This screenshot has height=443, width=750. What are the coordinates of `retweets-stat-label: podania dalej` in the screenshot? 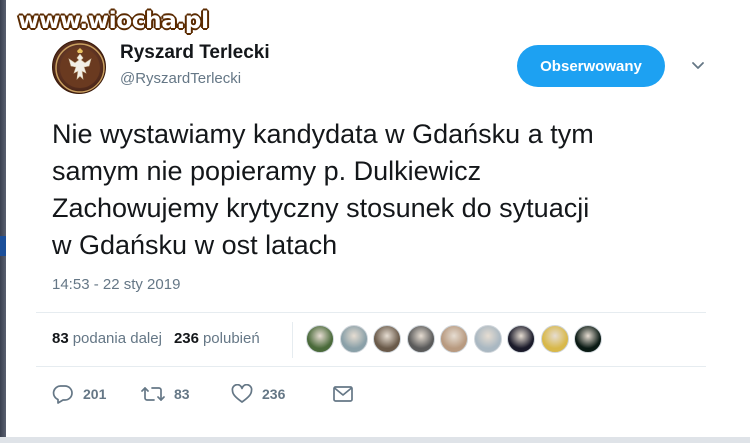 It's located at (117, 338).